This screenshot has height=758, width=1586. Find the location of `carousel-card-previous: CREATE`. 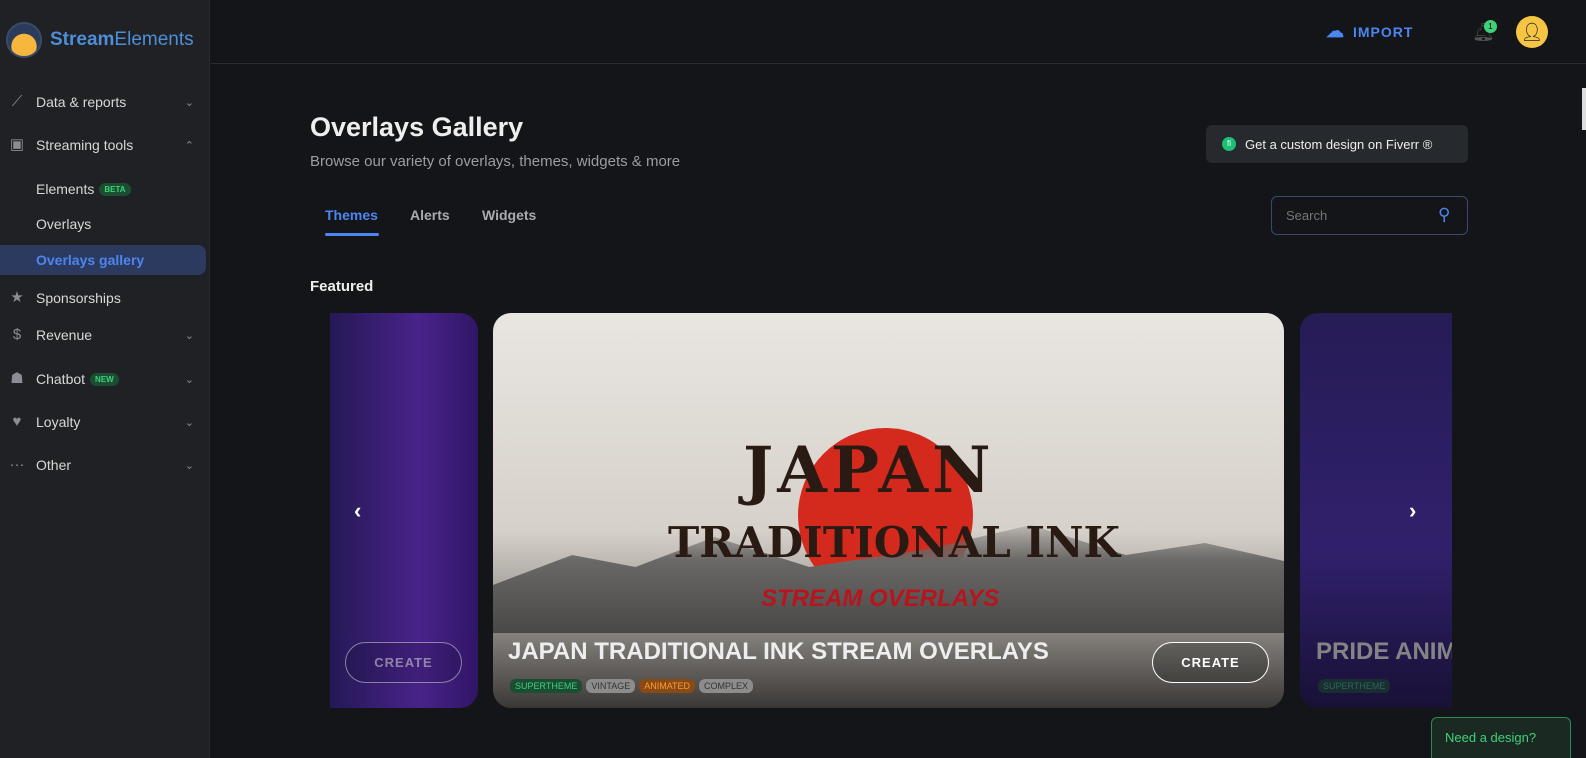

carousel-card-previous: CREATE is located at coordinates (404, 510).